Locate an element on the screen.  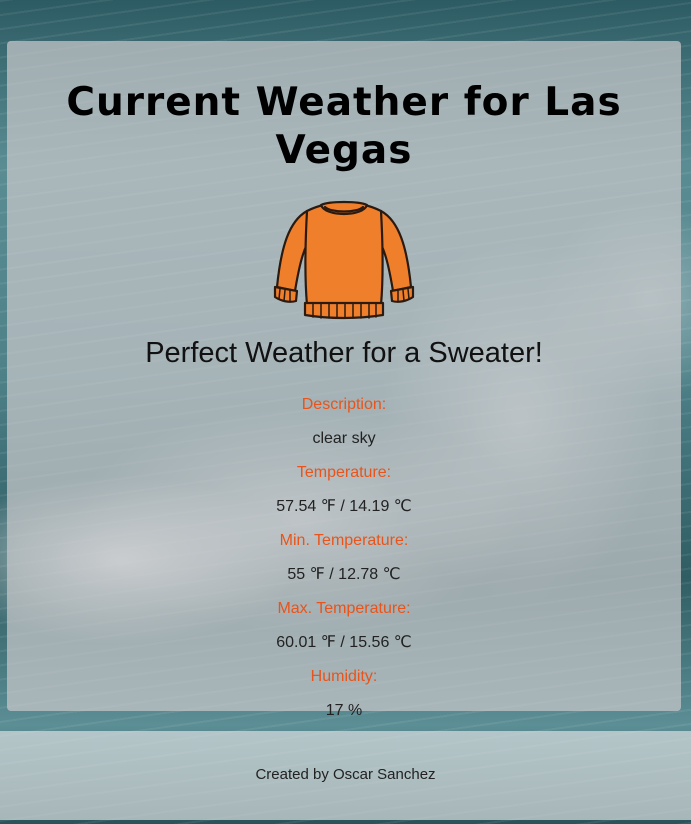
footer-credit: Created by Oscar Sanchez is located at coordinates (345, 774).